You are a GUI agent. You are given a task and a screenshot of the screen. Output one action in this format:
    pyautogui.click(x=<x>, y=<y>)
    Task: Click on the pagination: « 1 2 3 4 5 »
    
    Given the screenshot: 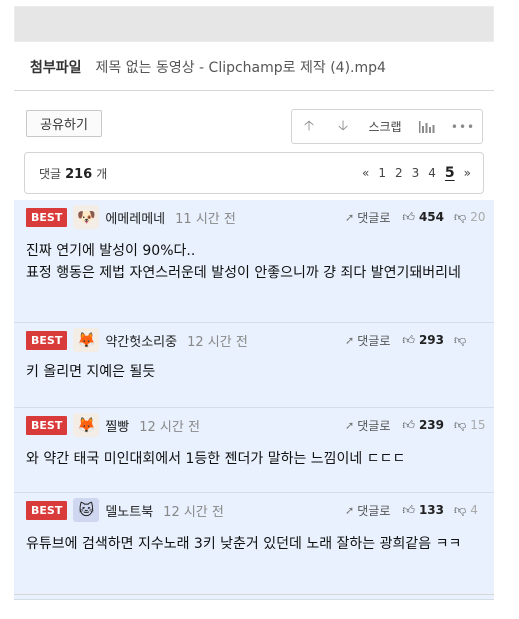 What is the action you would take?
    pyautogui.click(x=416, y=173)
    